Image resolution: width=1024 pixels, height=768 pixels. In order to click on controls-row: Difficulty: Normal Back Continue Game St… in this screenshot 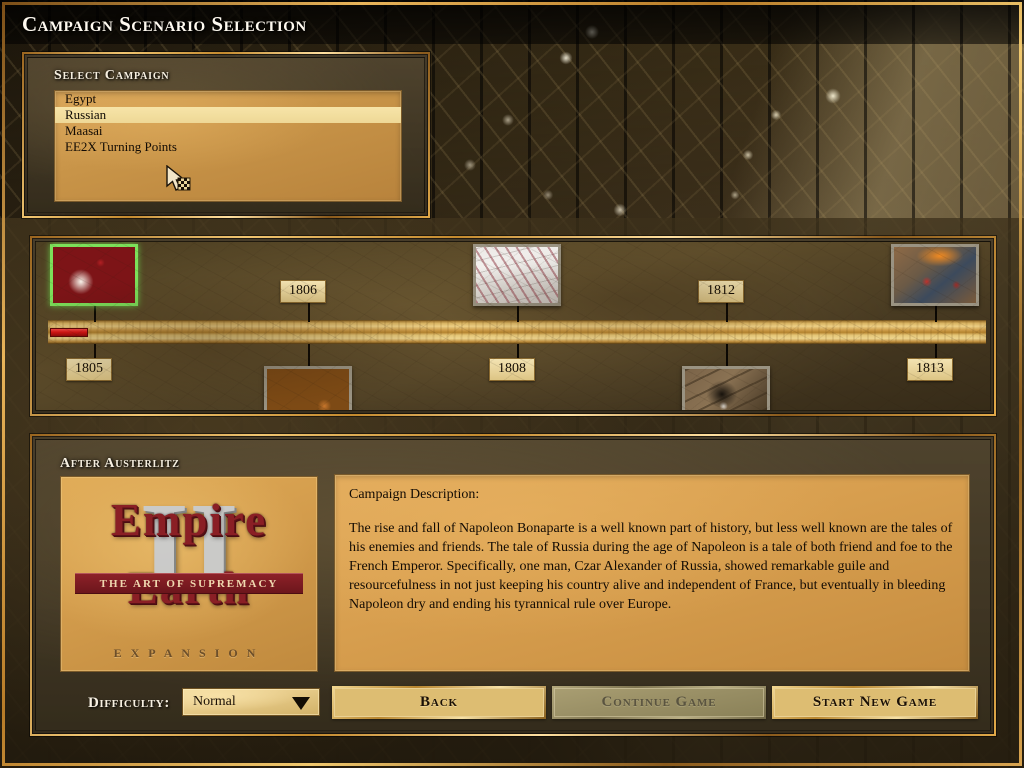, I will do `click(513, 704)`.